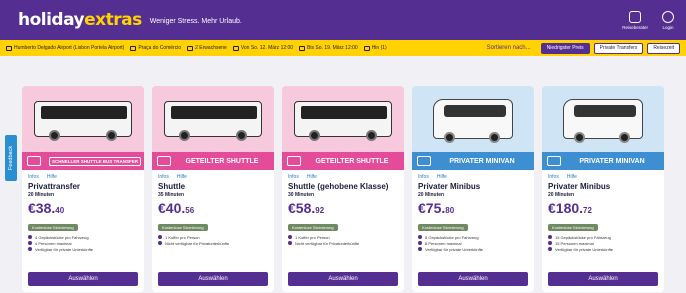 Image resolution: width=686 pixels, height=293 pixels. Describe the element at coordinates (663, 48) in the screenshot. I see `sort-travel-time-button: Reisezeit` at that location.